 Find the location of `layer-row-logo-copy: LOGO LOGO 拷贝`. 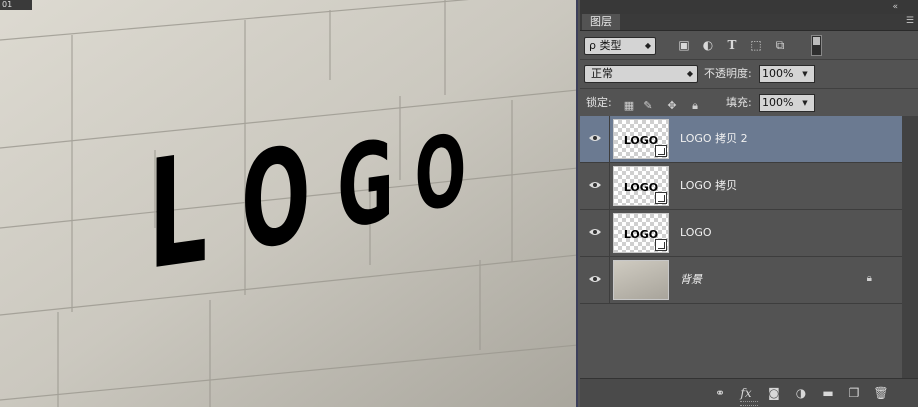

layer-row-logo-copy: LOGO LOGO 拷贝 is located at coordinates (741, 186).